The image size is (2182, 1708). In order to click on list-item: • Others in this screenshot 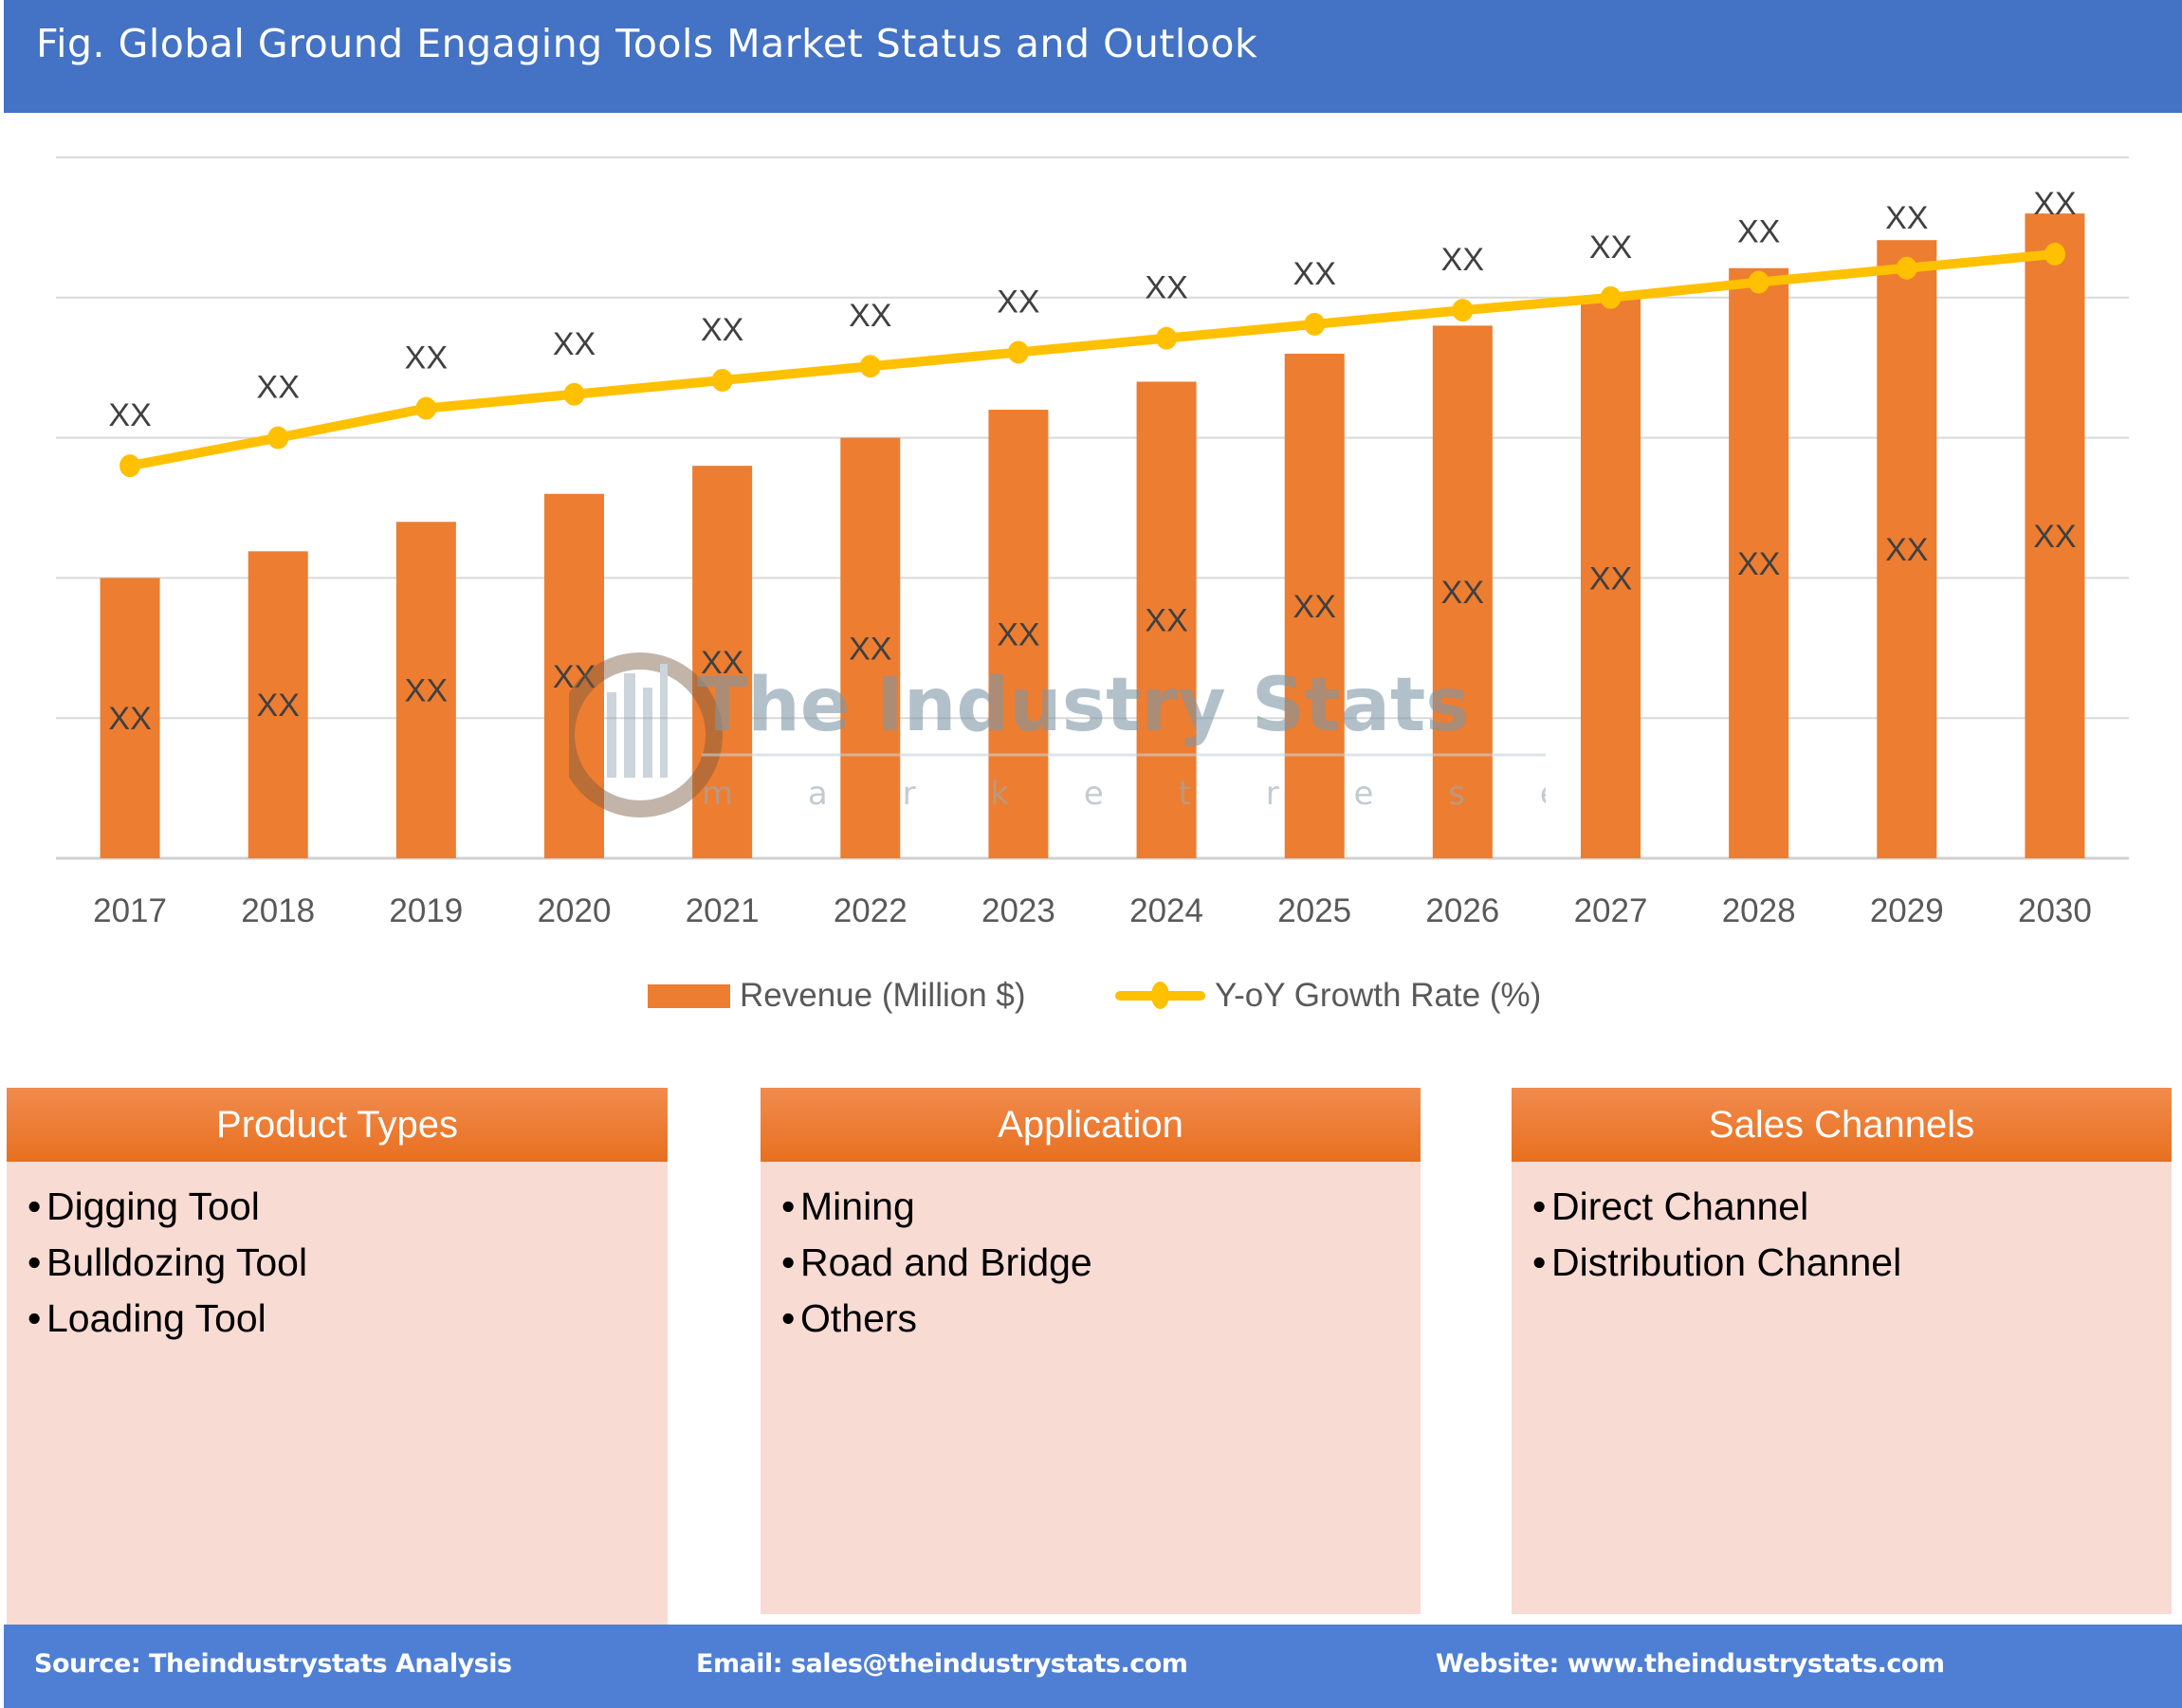, I will do `click(849, 1318)`.